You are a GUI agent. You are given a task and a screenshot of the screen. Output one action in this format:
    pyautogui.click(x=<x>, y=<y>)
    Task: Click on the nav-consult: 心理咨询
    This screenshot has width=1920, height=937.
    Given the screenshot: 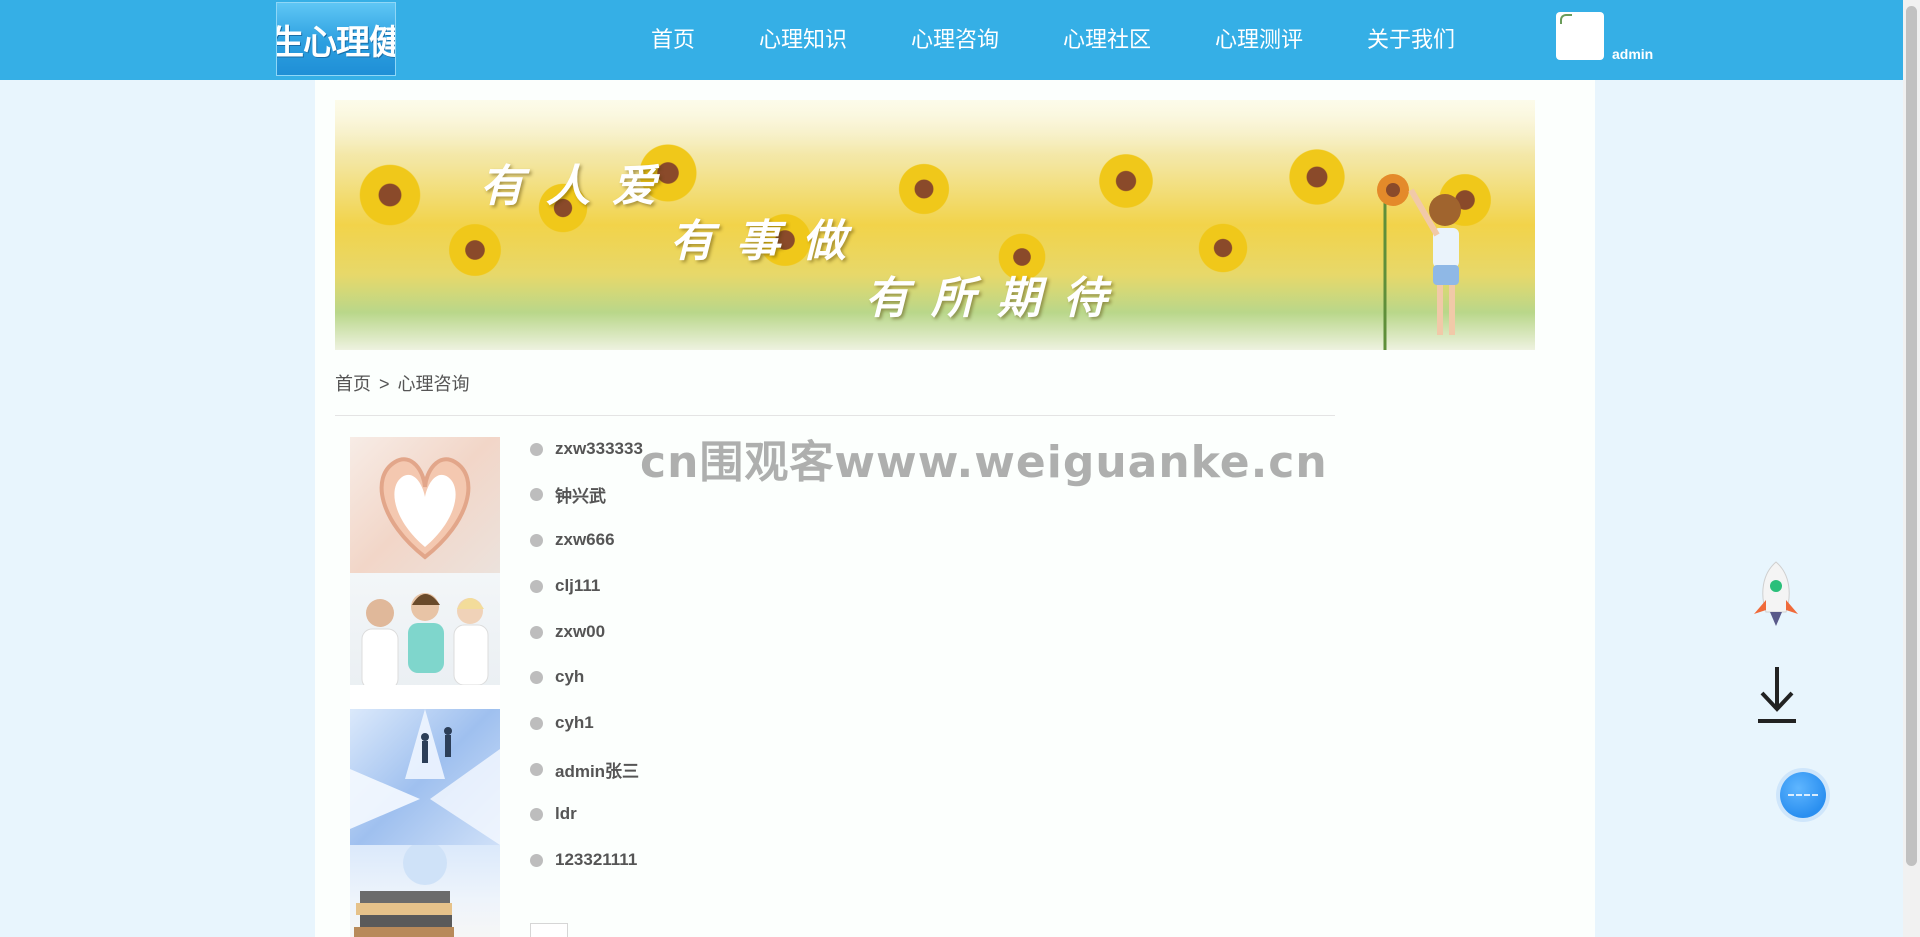 What is the action you would take?
    pyautogui.click(x=955, y=38)
    